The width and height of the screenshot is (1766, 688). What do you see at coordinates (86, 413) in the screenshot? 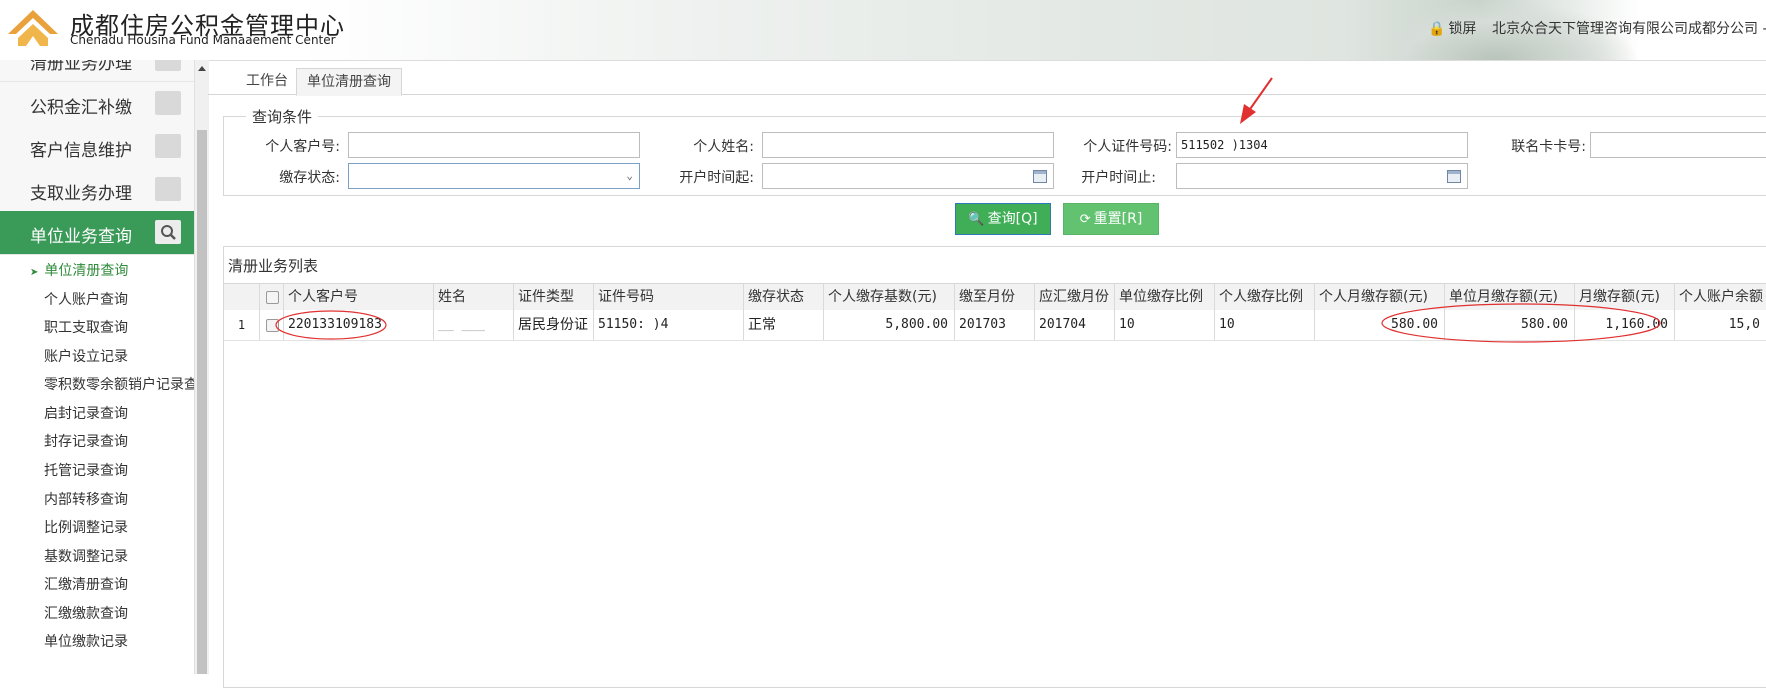
I see `sidebar-sub-unseal-query: 启封记录查询` at bounding box center [86, 413].